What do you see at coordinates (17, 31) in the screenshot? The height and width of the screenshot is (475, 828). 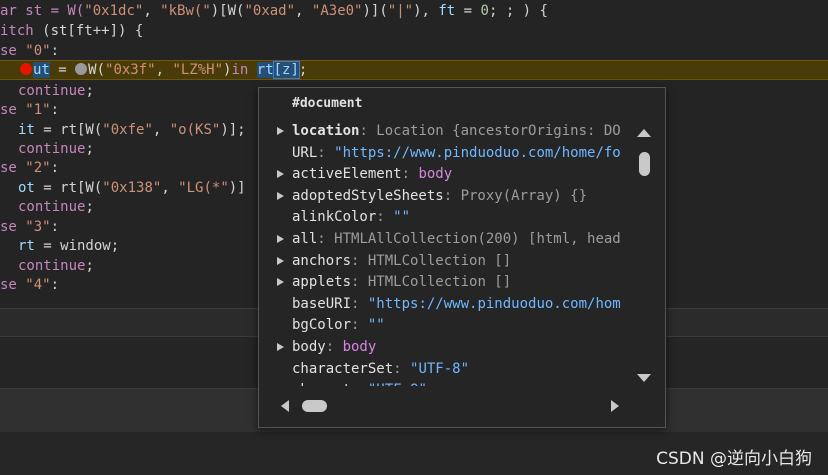 I see `code-token: itch` at bounding box center [17, 31].